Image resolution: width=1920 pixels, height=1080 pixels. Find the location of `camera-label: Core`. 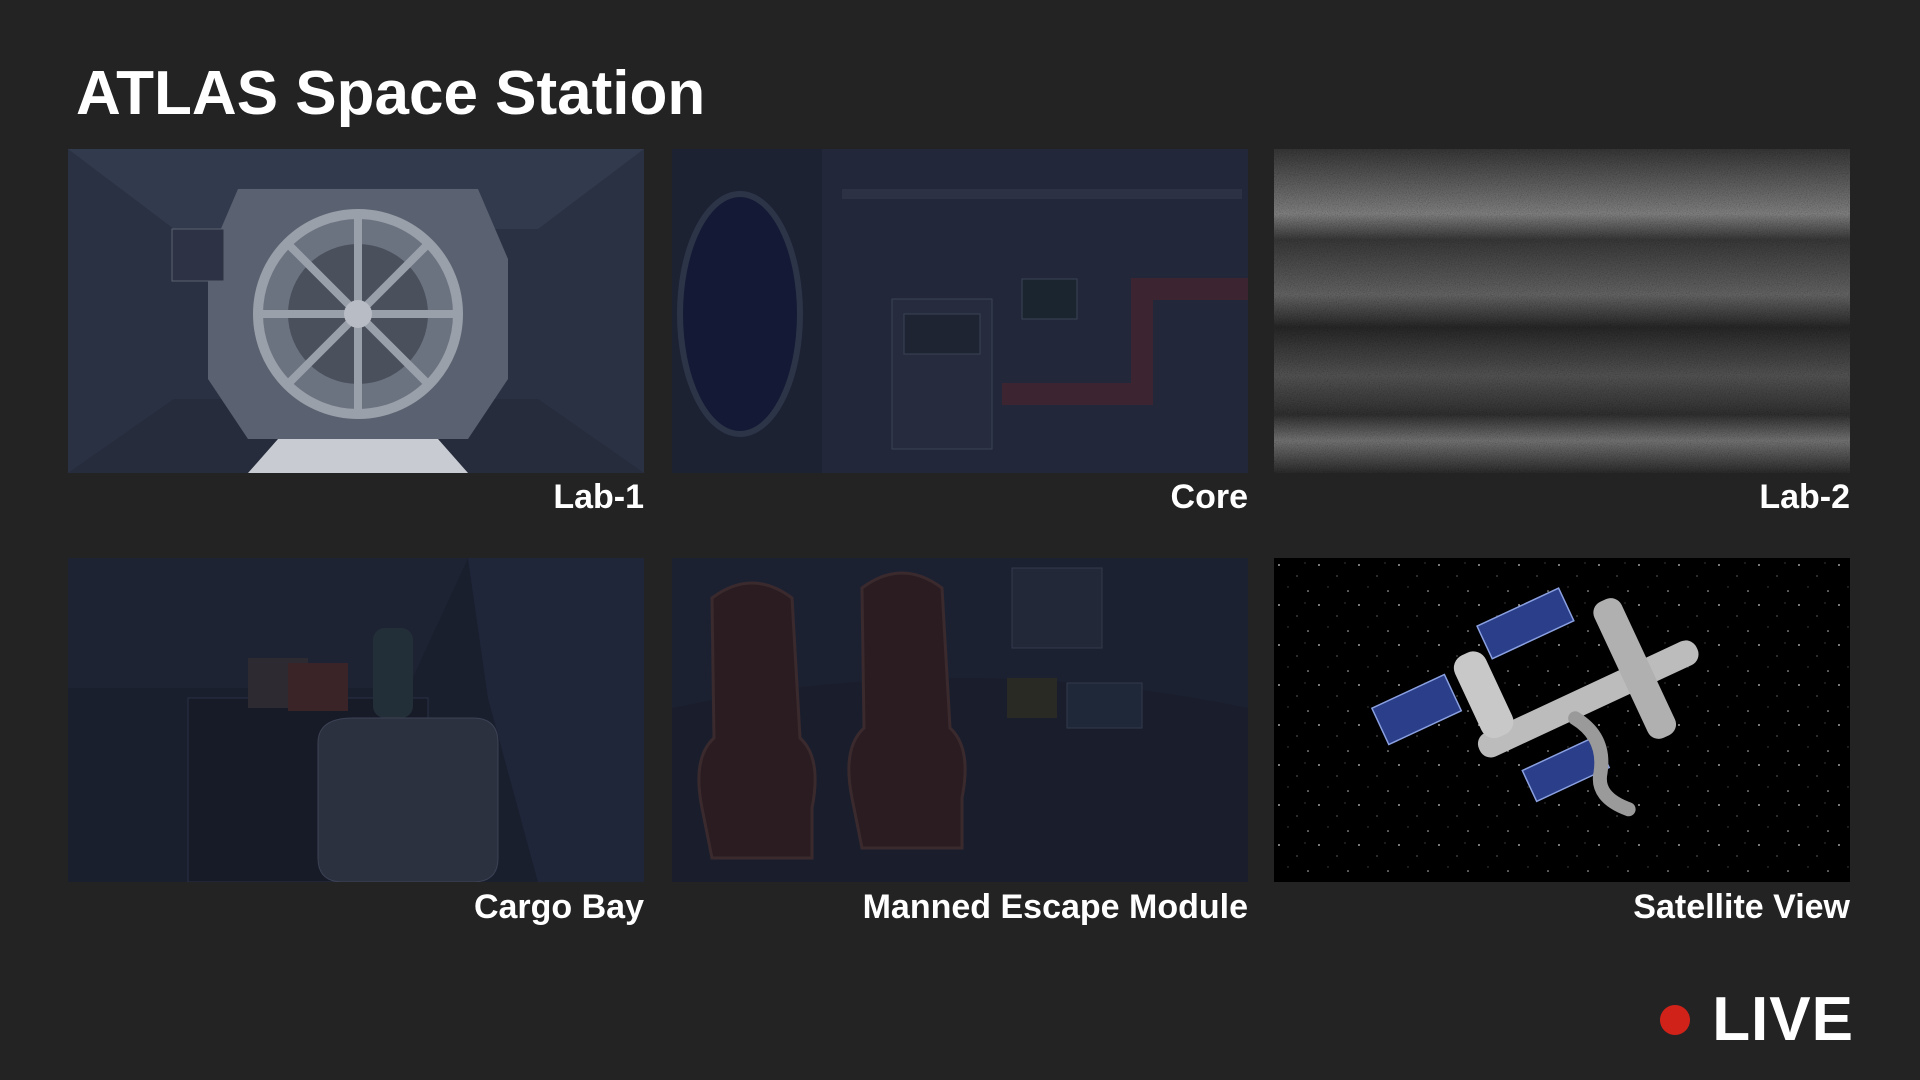

camera-label: Core is located at coordinates (1209, 497).